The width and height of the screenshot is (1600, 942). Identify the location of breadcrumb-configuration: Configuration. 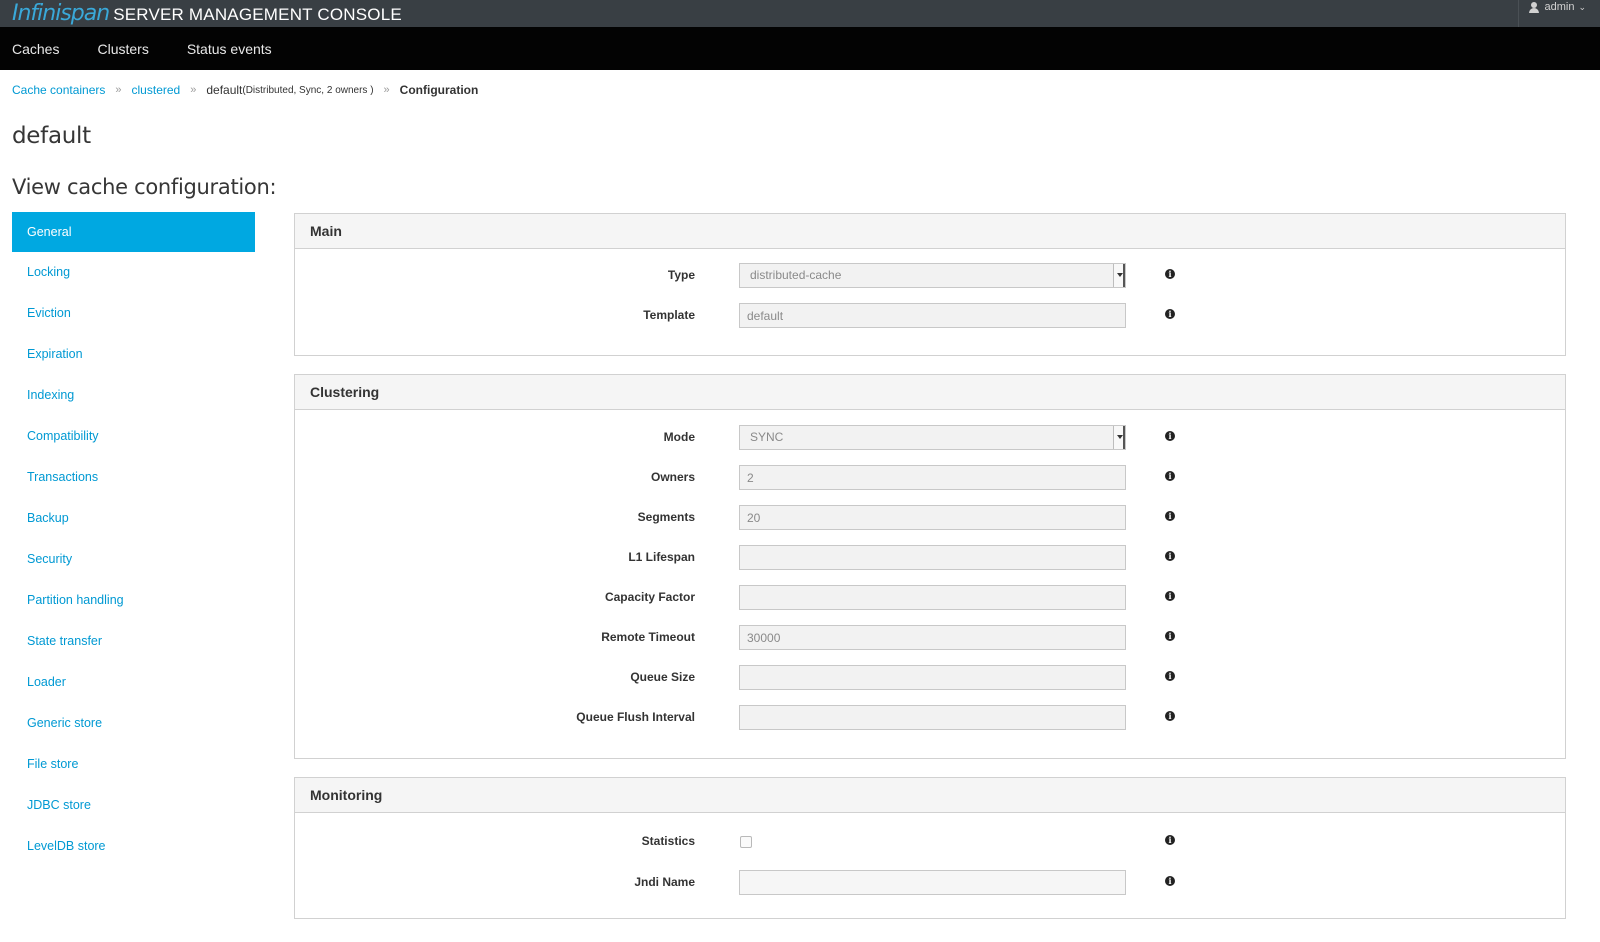
(439, 90).